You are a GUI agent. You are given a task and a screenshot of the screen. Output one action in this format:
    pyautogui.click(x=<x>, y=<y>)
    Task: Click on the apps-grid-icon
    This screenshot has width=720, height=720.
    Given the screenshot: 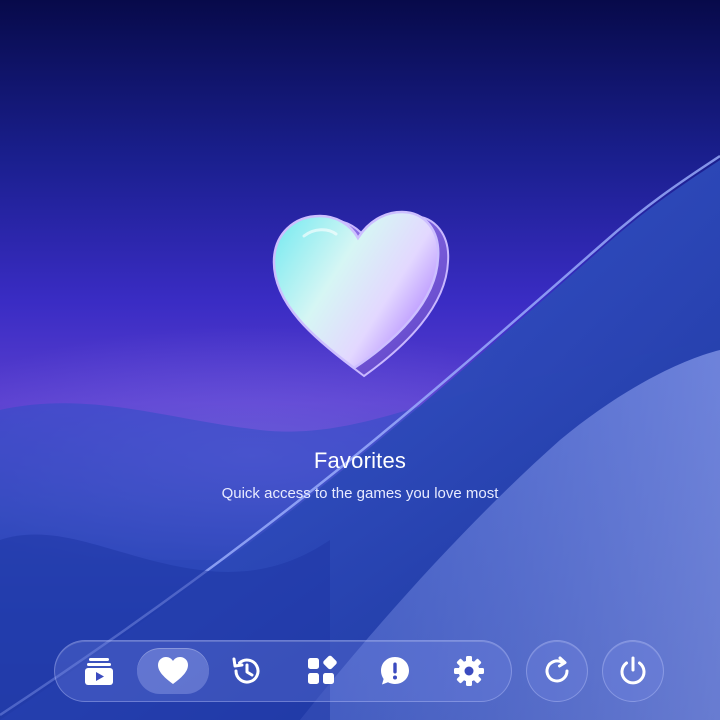 What is the action you would take?
    pyautogui.click(x=322, y=669)
    